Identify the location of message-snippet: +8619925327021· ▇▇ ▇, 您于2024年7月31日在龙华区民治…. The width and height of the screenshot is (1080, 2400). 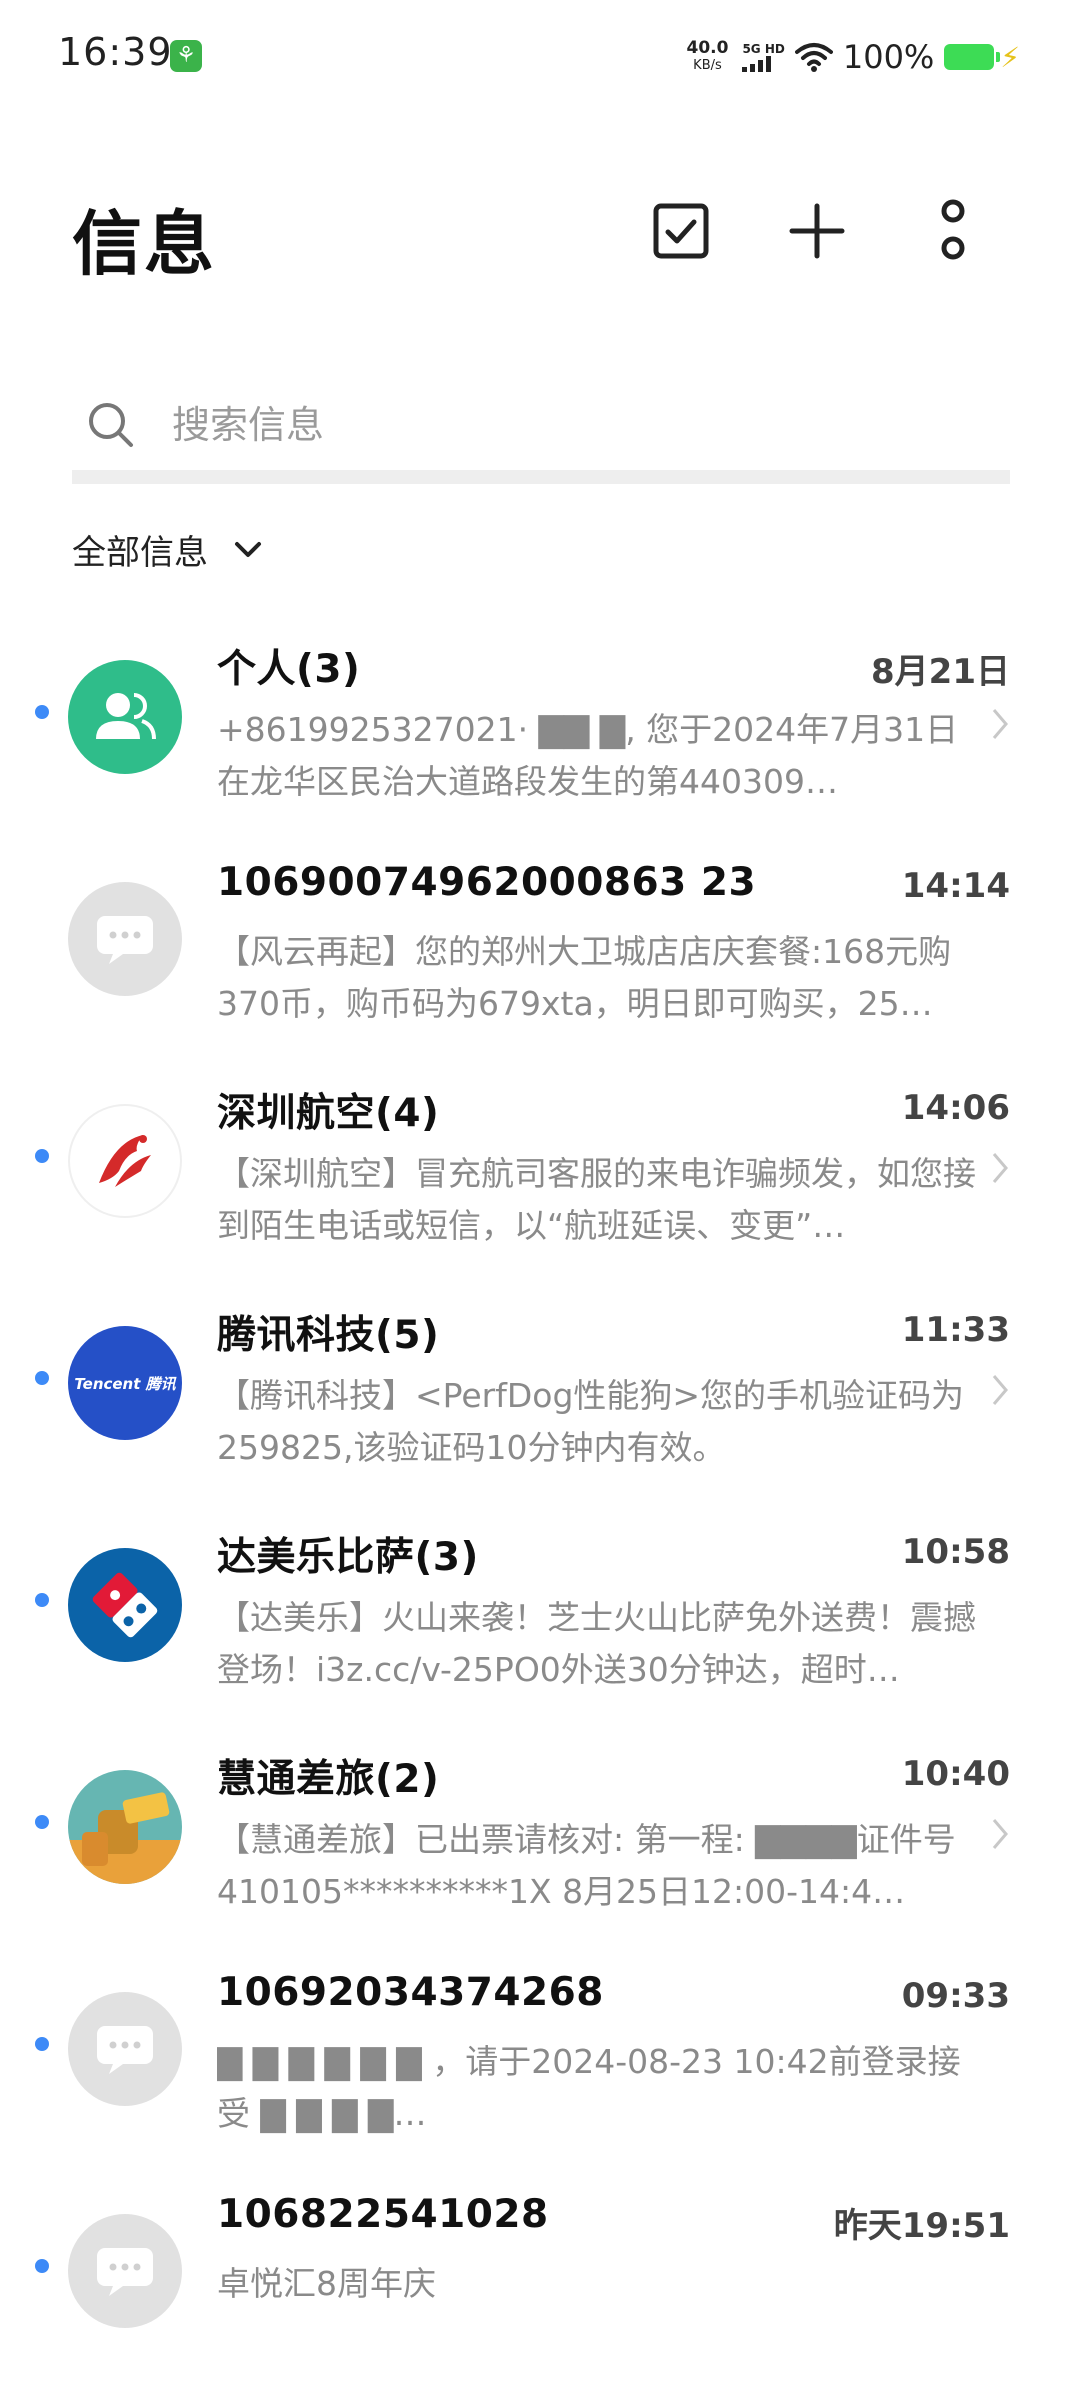
(588, 755).